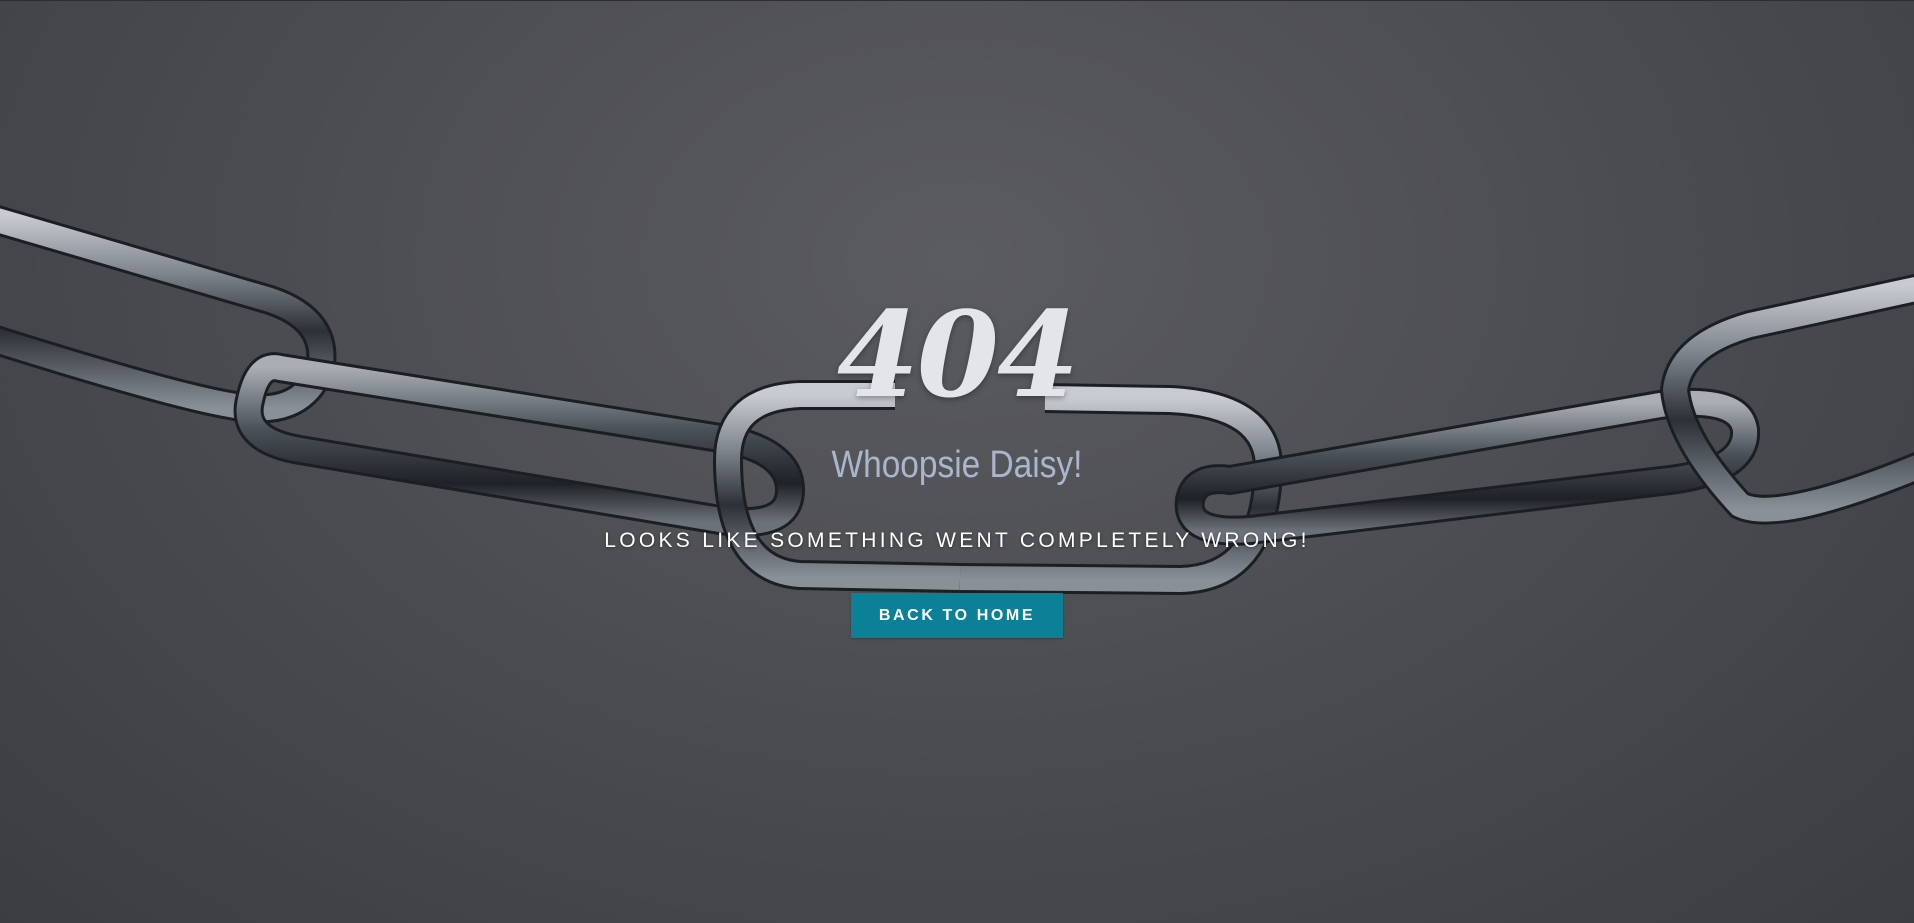  What do you see at coordinates (957, 354) in the screenshot?
I see `error-code: 404` at bounding box center [957, 354].